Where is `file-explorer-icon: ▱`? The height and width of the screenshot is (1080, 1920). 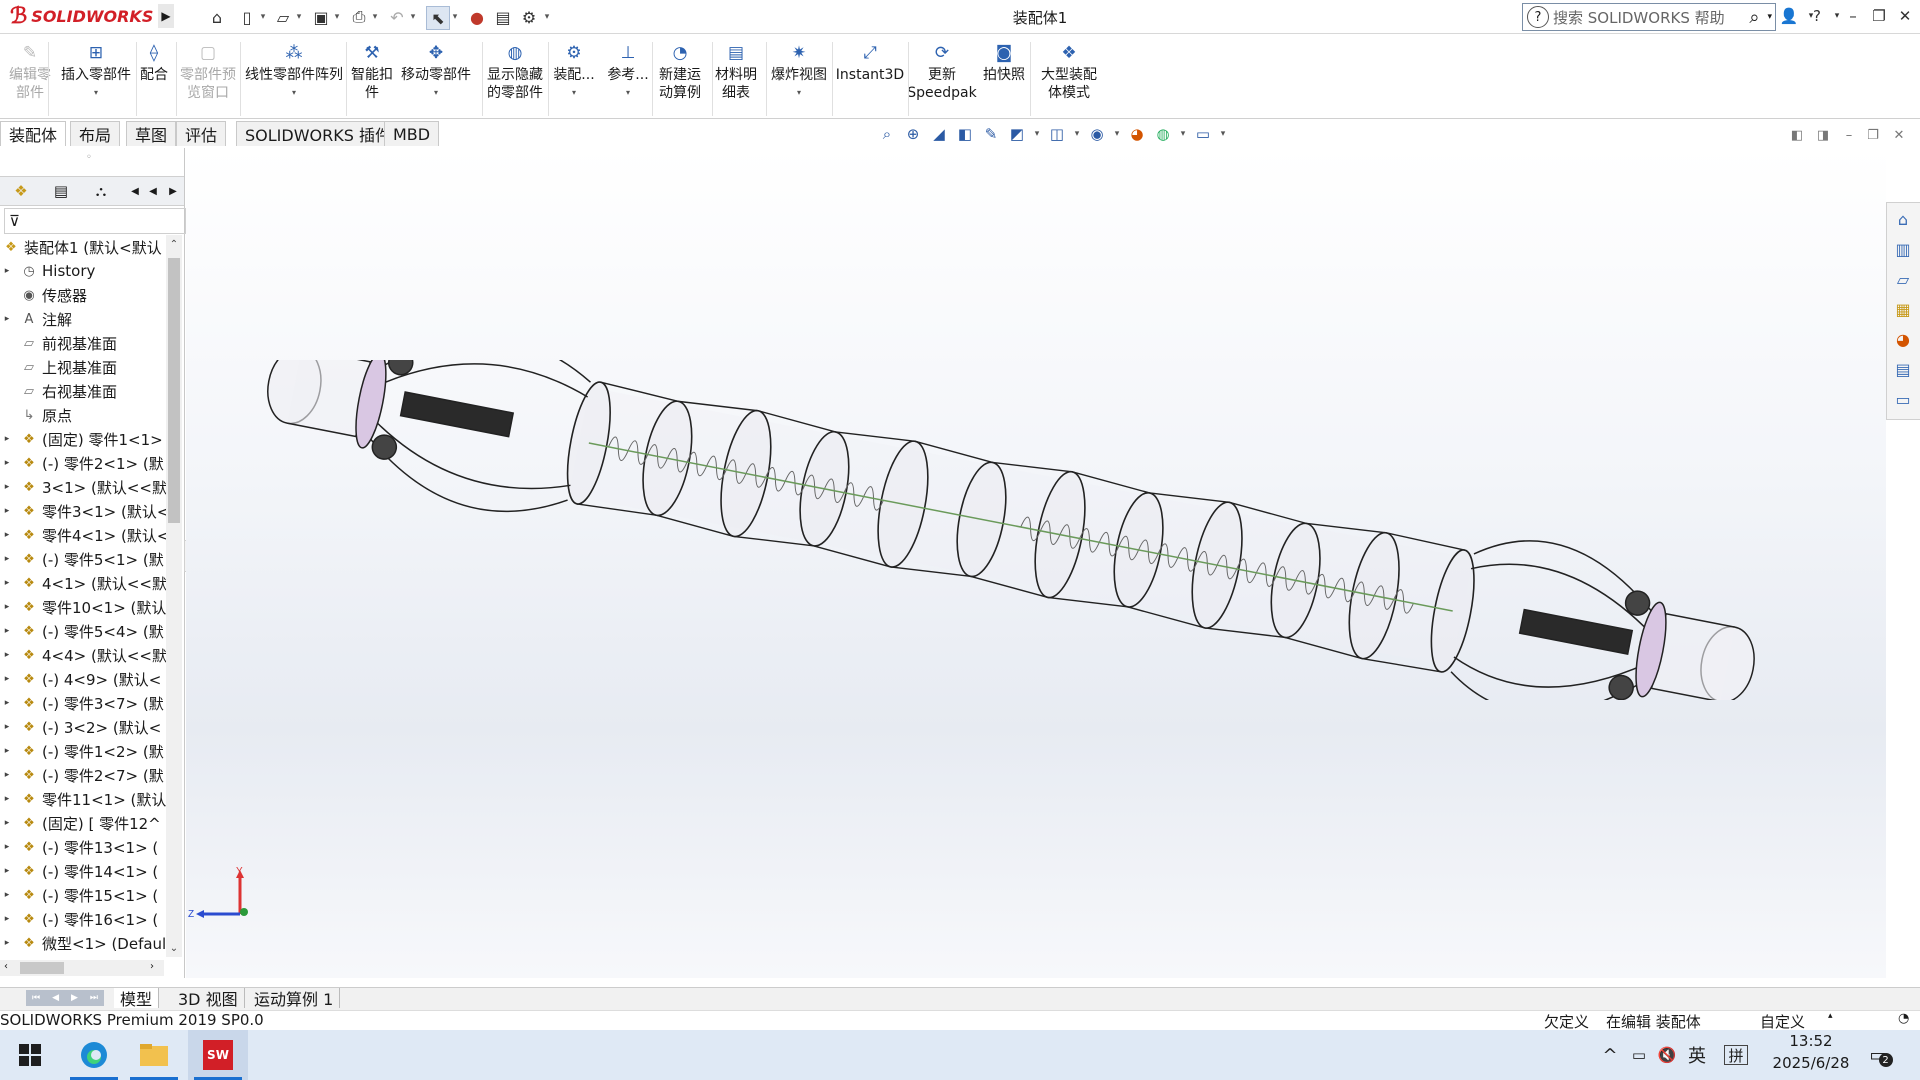
file-explorer-icon: ▱ is located at coordinates (1903, 279).